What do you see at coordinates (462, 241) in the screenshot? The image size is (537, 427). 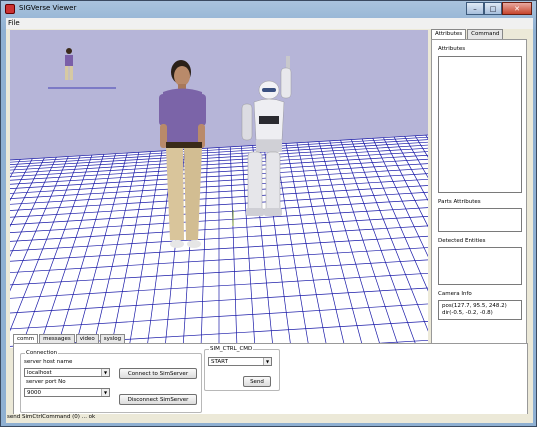 I see `detected-entities-label: Detected Entities` at bounding box center [462, 241].